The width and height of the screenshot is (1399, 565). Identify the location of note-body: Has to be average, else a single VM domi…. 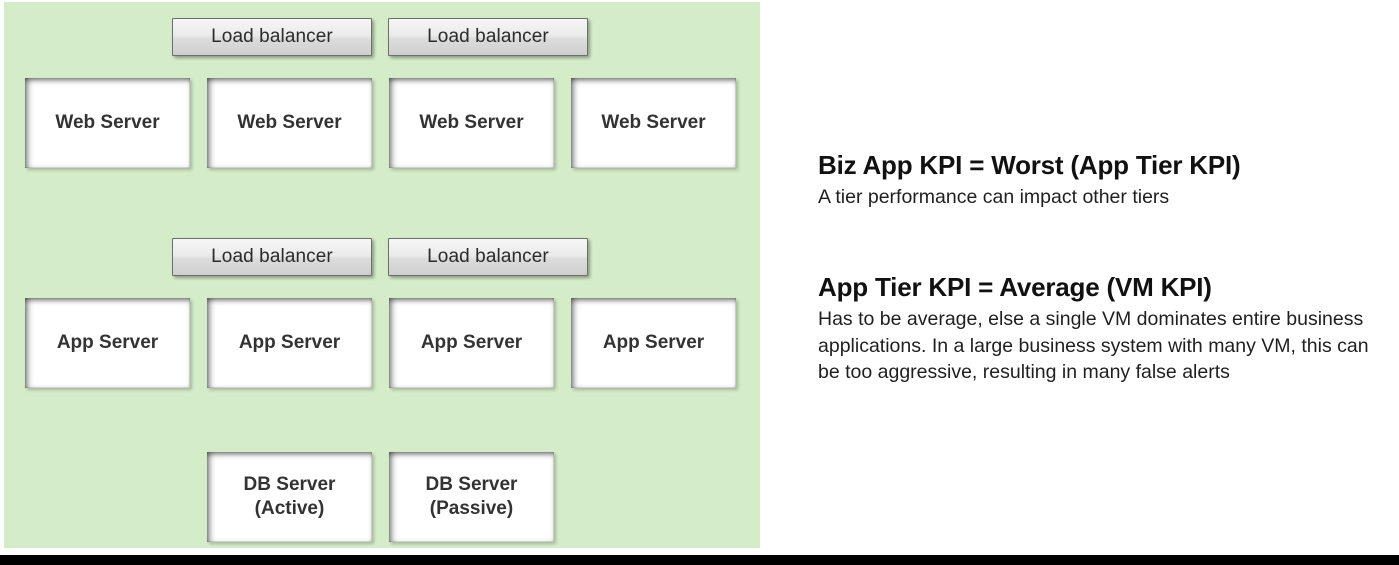
(1093, 346).